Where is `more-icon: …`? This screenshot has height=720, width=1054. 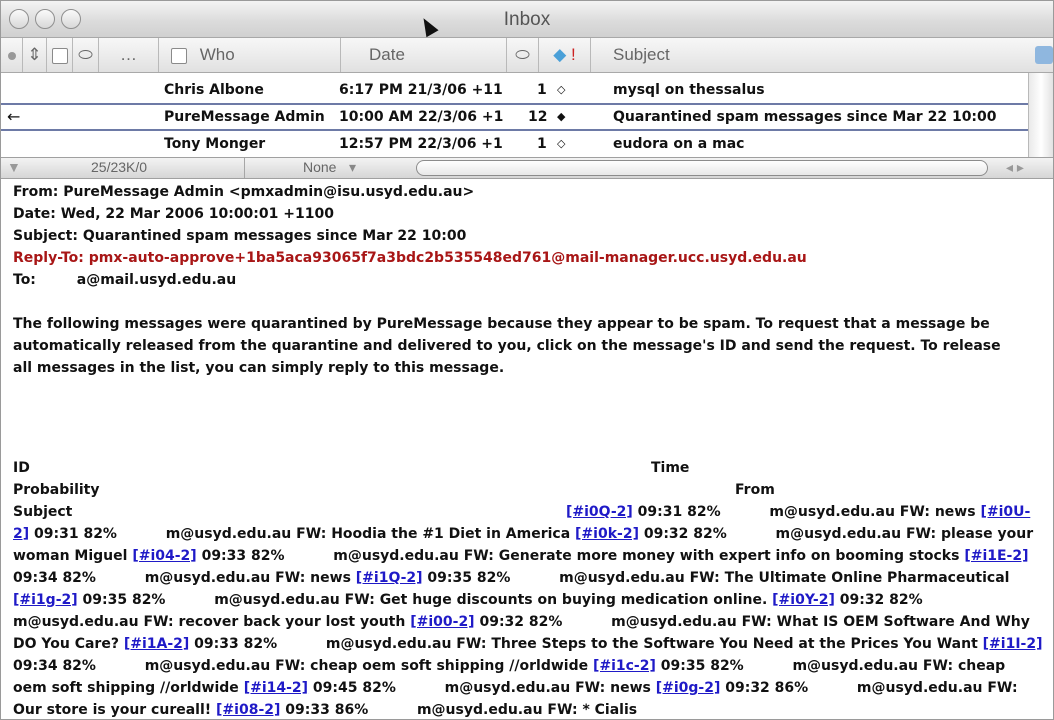
more-icon: … is located at coordinates (128, 54).